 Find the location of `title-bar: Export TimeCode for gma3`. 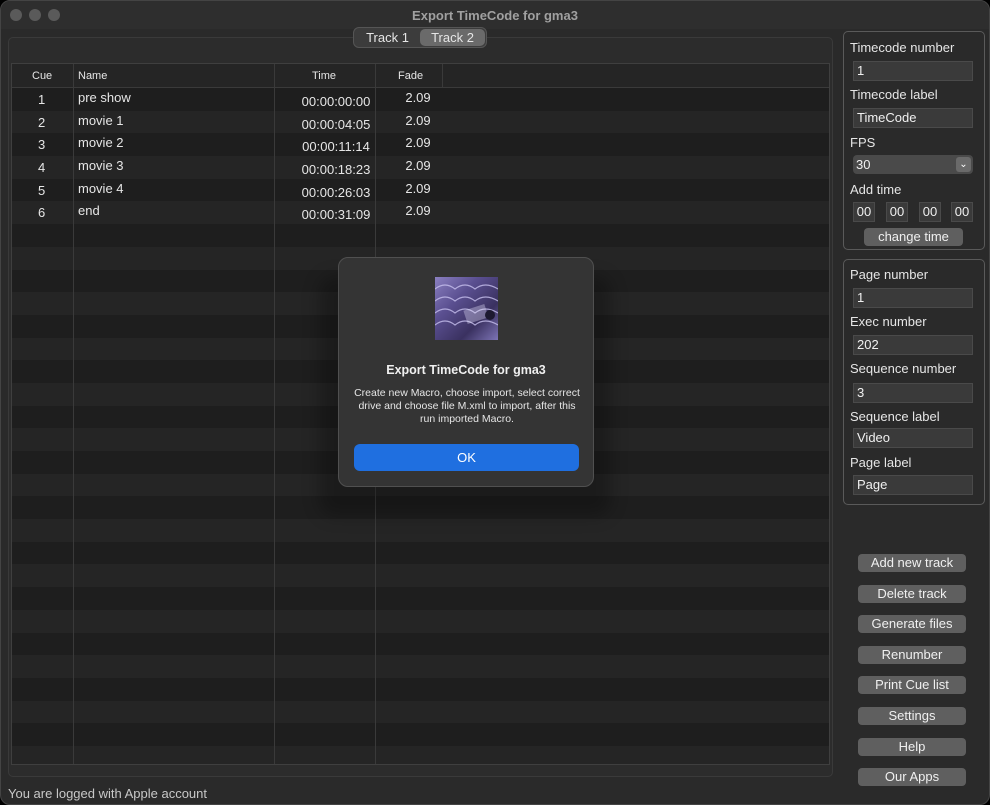

title-bar: Export TimeCode for gma3 is located at coordinates (495, 15).